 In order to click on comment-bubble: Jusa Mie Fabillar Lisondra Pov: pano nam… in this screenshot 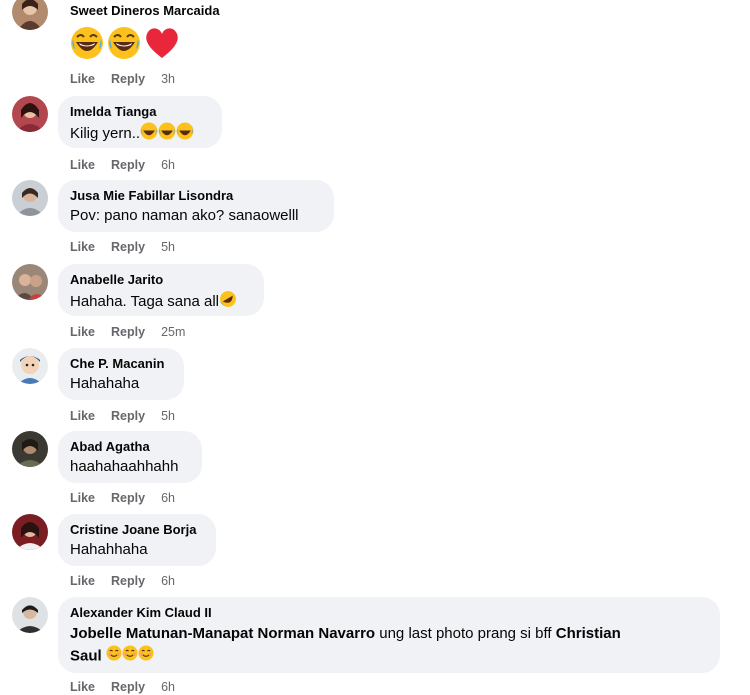, I will do `click(196, 206)`.